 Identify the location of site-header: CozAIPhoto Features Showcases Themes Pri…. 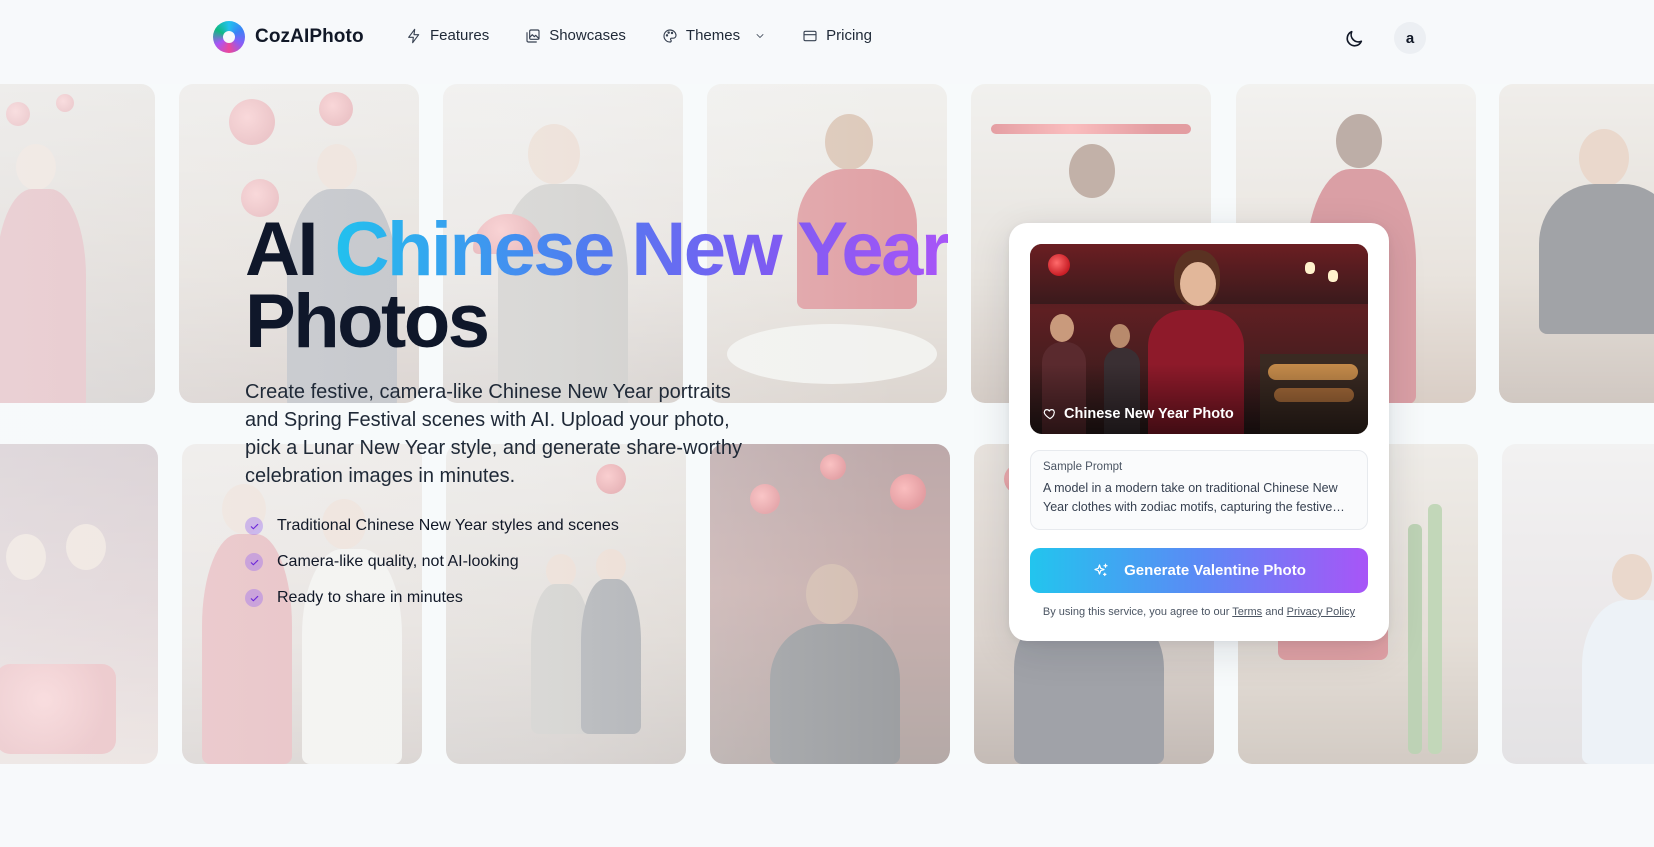
(827, 38).